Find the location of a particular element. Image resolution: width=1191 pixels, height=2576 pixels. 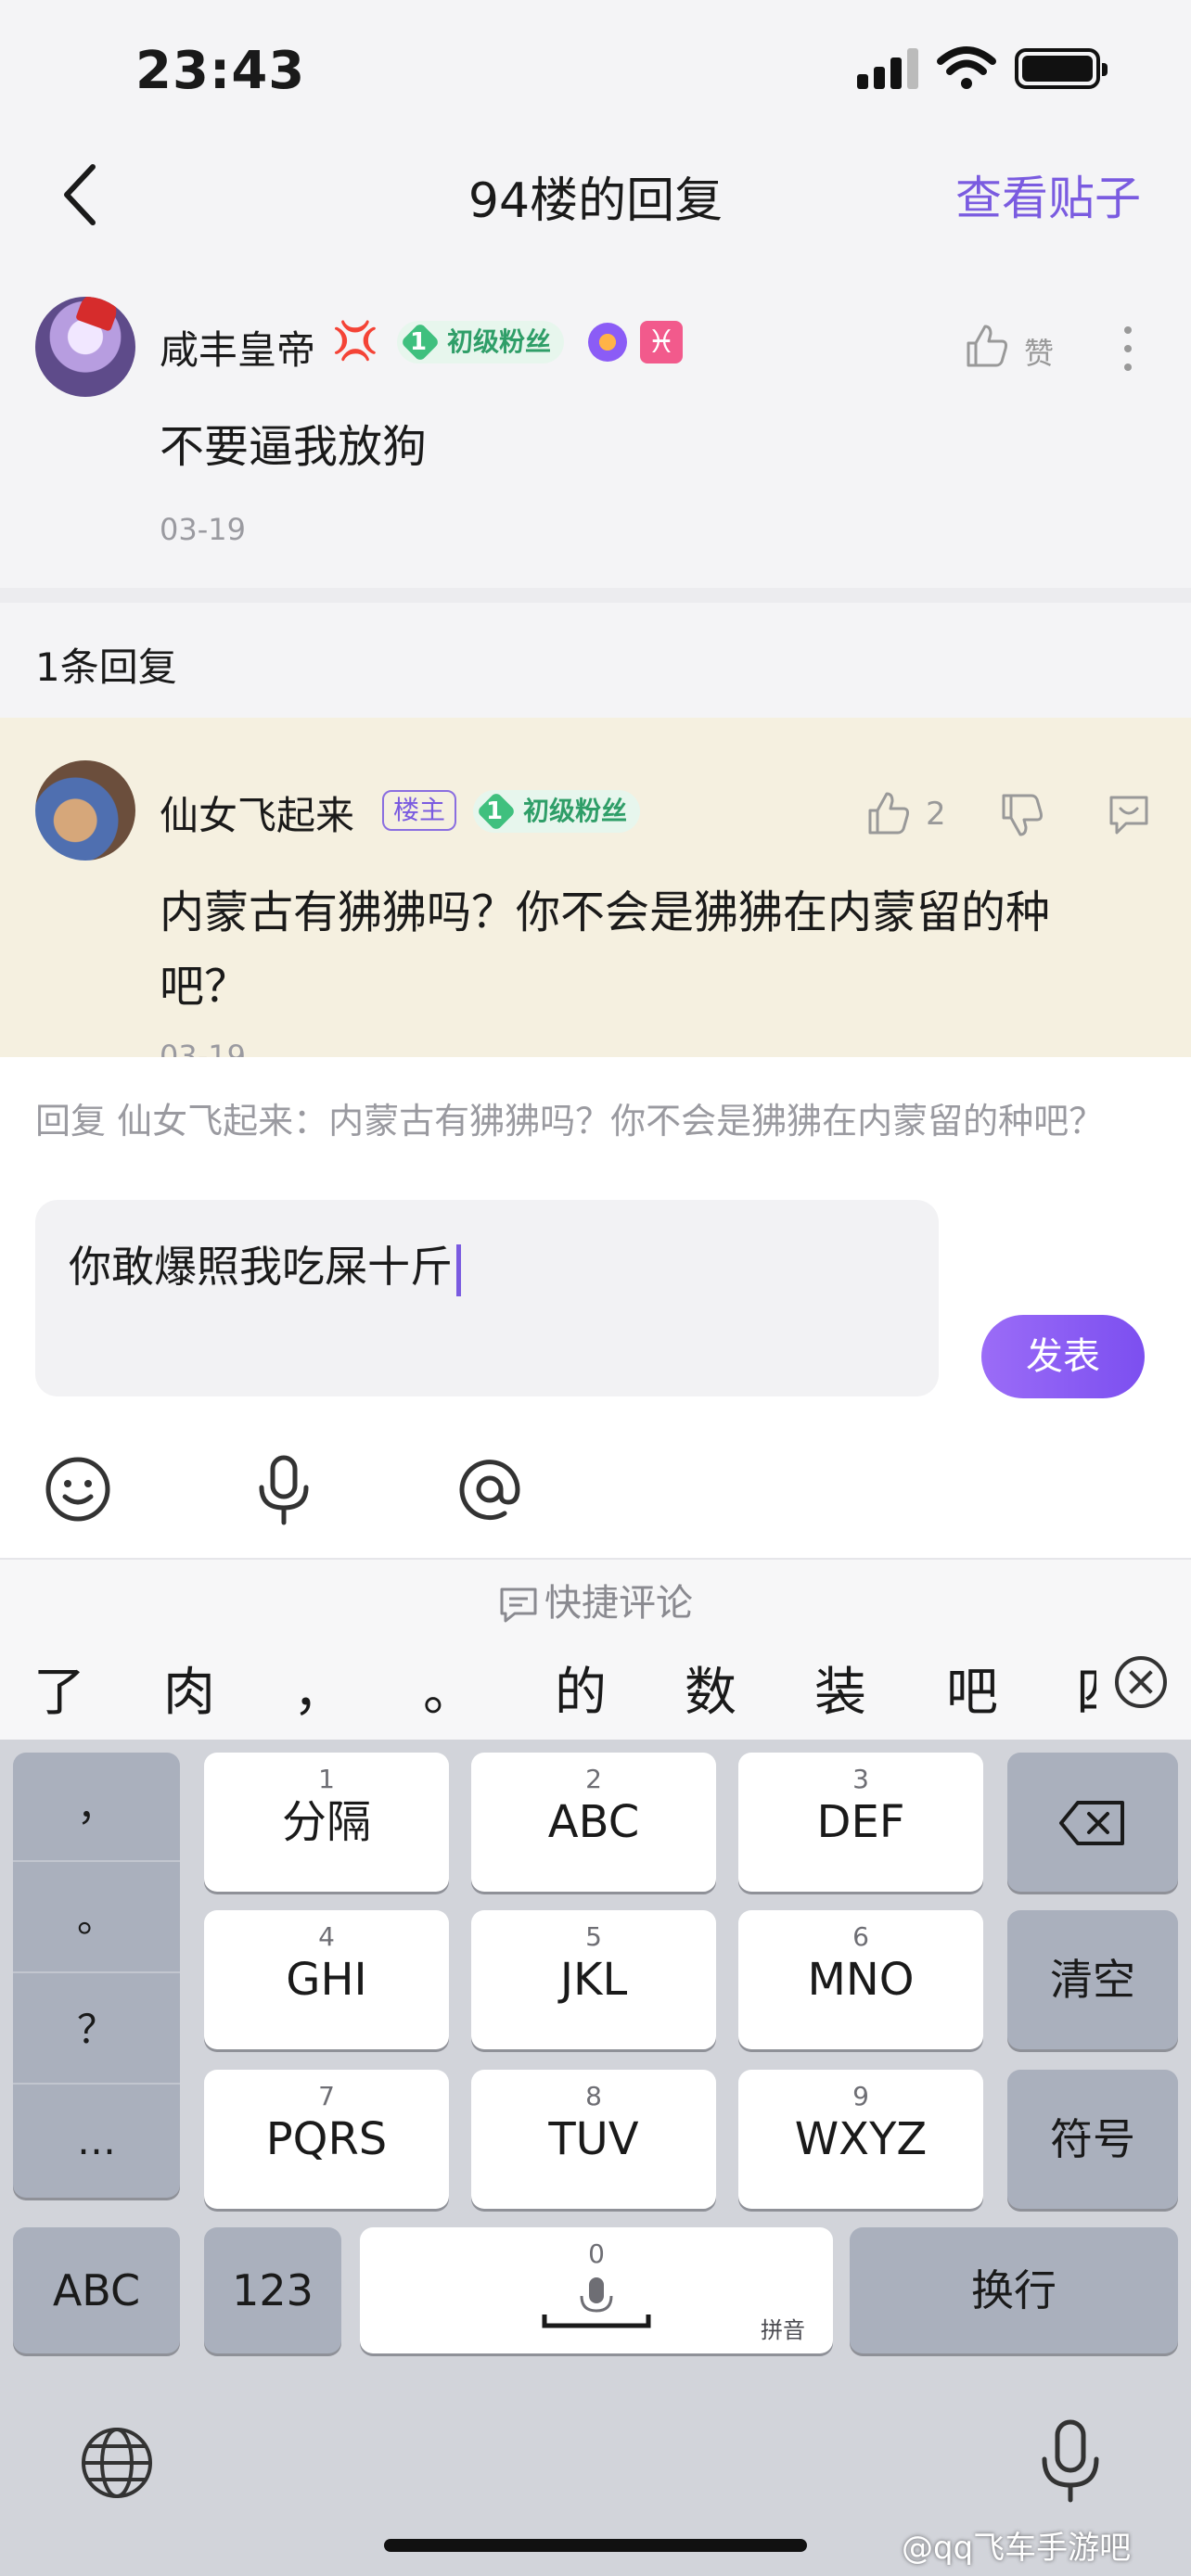

punct-key: ？ is located at coordinates (96, 2030).